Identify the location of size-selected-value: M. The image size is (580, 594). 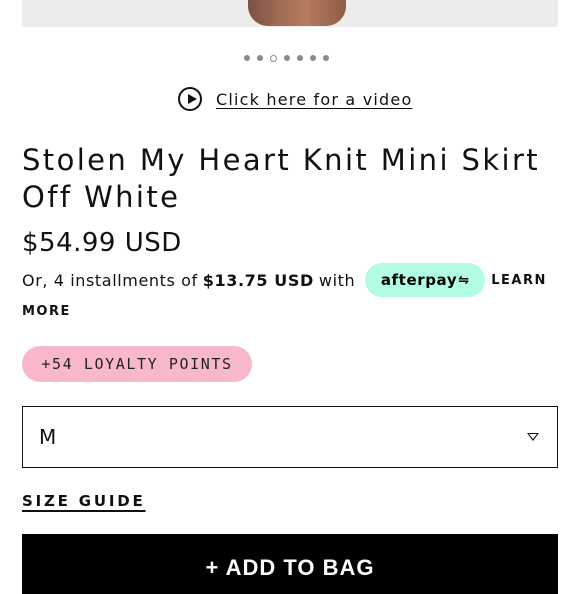
(48, 437).